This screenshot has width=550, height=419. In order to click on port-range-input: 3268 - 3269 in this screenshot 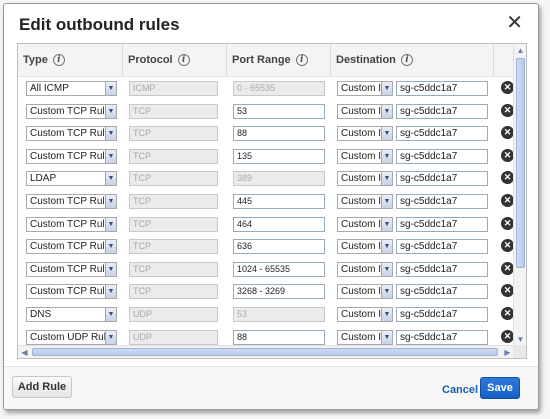, I will do `click(279, 292)`.